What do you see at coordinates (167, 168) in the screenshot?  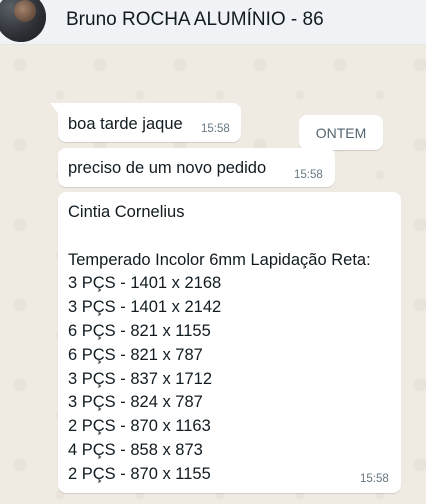 I see `message-text: preciso de um novo pedido` at bounding box center [167, 168].